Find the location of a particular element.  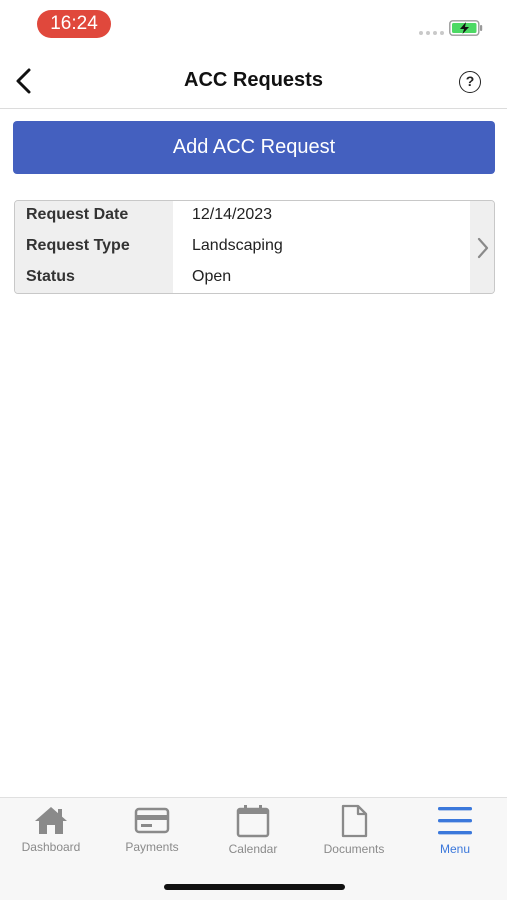

status-bar: 16:24 is located at coordinates (253, 24).